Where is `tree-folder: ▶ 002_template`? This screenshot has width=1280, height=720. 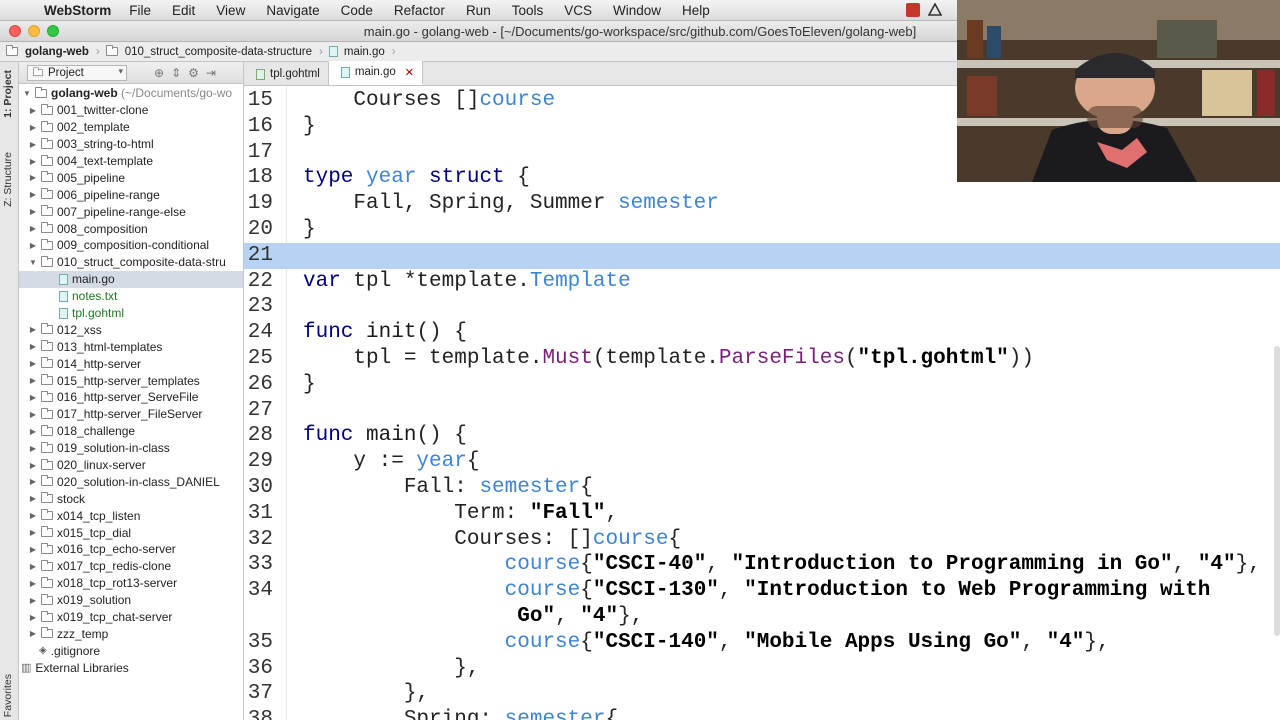 tree-folder: ▶ 002_template is located at coordinates (131, 127).